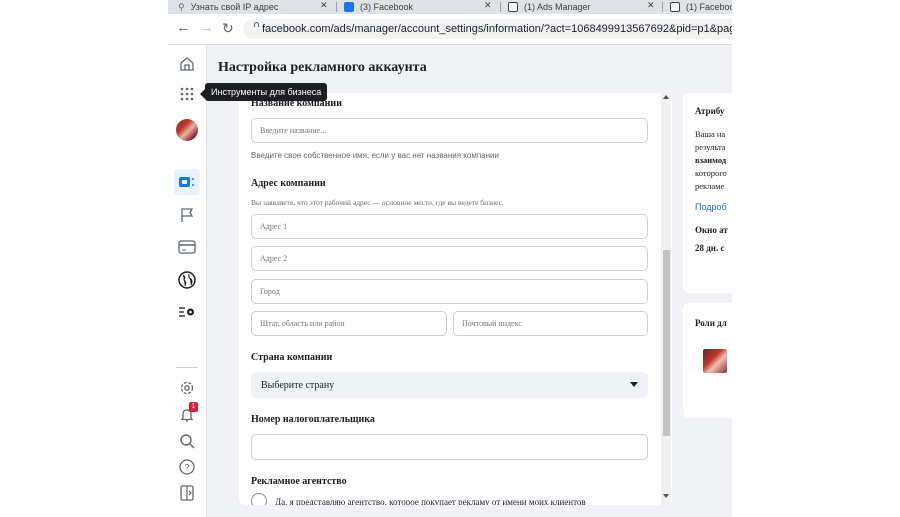 The height and width of the screenshot is (517, 900). I want to click on company-name-input, so click(449, 130).